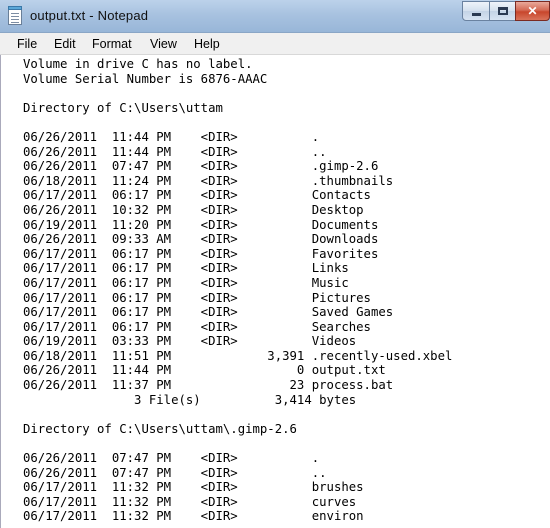 This screenshot has height=528, width=550. What do you see at coordinates (163, 44) in the screenshot?
I see `menu-view: View` at bounding box center [163, 44].